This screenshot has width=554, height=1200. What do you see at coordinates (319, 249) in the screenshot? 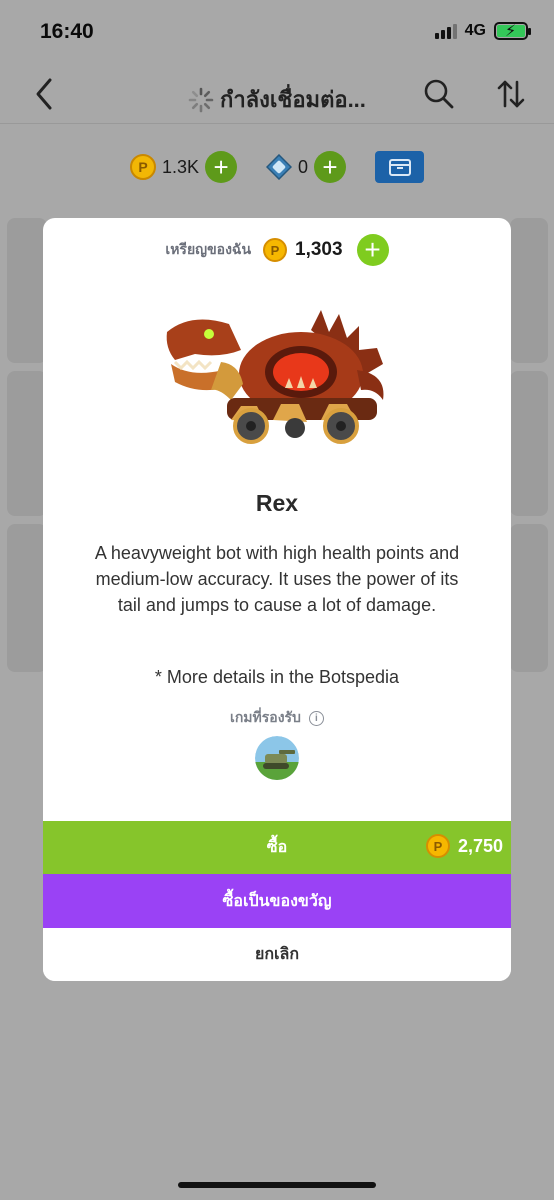
I see `my-coins-value: 1,303` at bounding box center [319, 249].